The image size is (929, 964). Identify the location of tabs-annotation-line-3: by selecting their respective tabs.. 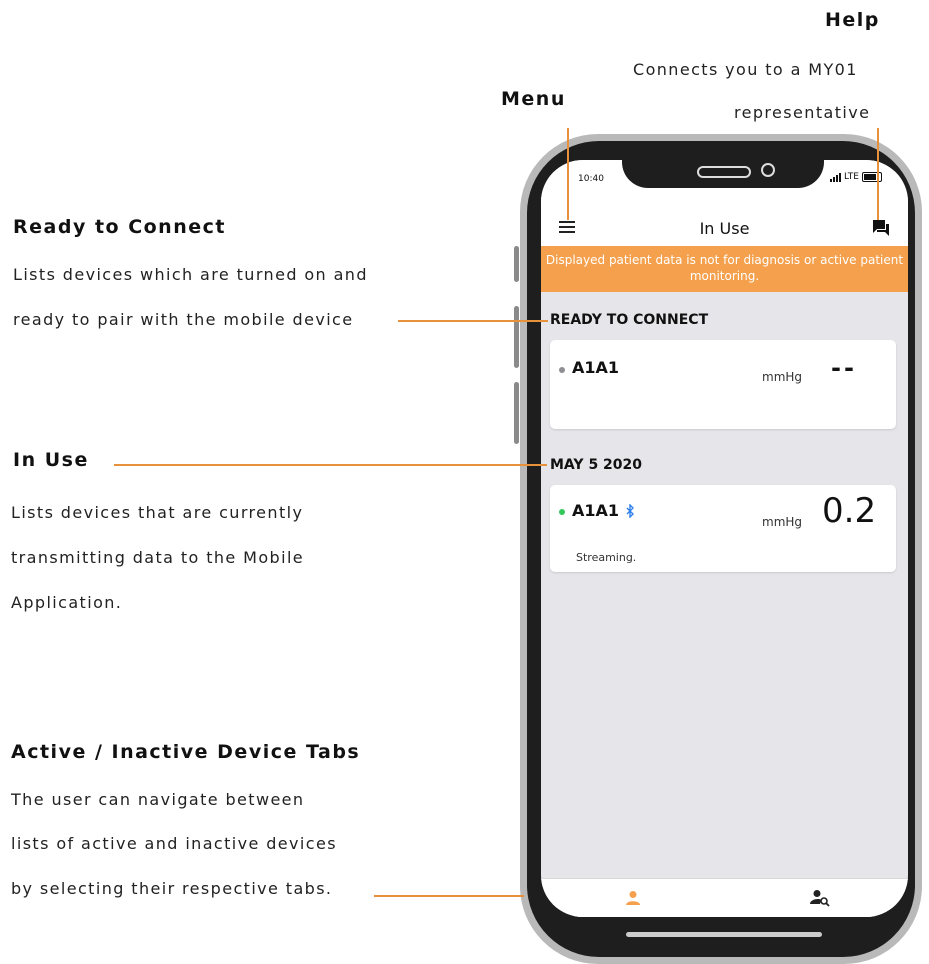
(172, 888).